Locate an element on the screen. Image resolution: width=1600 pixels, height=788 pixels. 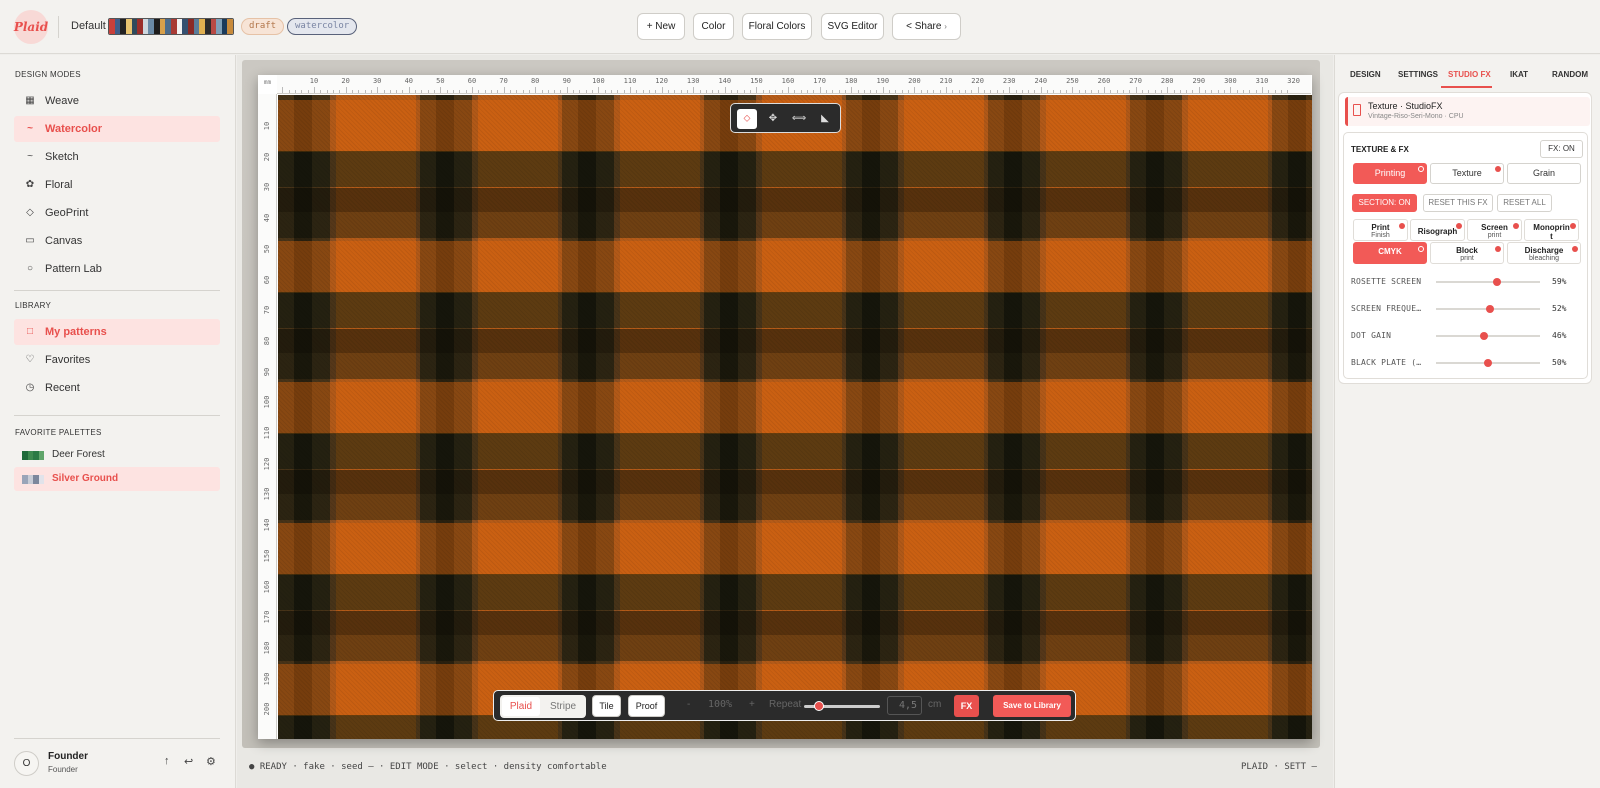
texture-fx-heading: TEXTURE & FX is located at coordinates (1380, 149).